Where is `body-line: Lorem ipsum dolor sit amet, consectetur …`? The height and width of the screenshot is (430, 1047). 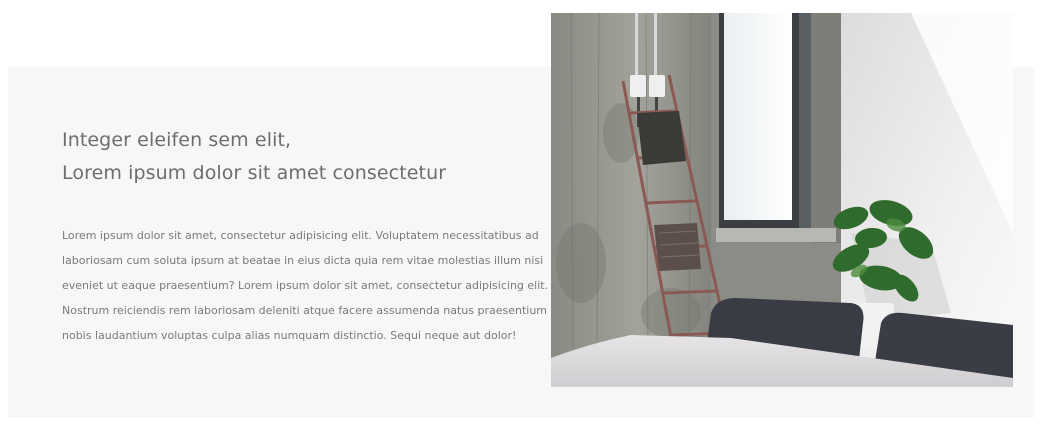
body-line: Lorem ipsum dolor sit amet, consectetur … is located at coordinates (300, 235).